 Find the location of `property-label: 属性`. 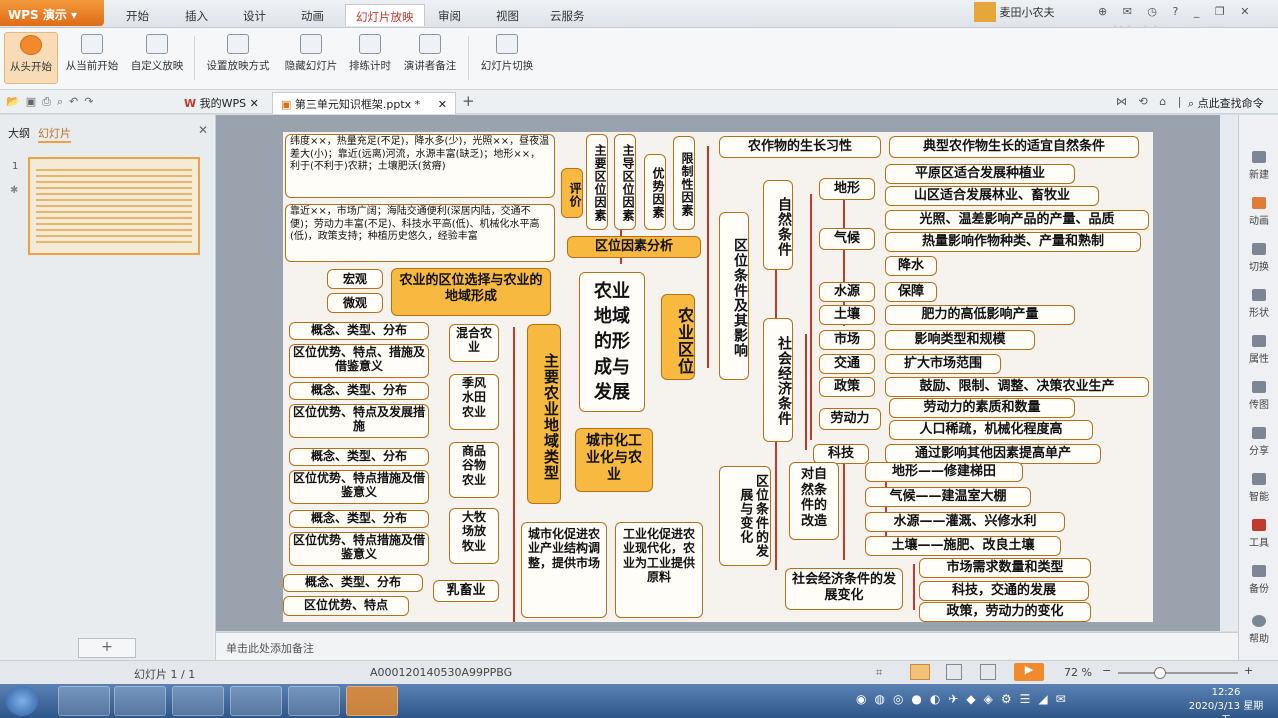

property-label: 属性 is located at coordinates (1259, 359).